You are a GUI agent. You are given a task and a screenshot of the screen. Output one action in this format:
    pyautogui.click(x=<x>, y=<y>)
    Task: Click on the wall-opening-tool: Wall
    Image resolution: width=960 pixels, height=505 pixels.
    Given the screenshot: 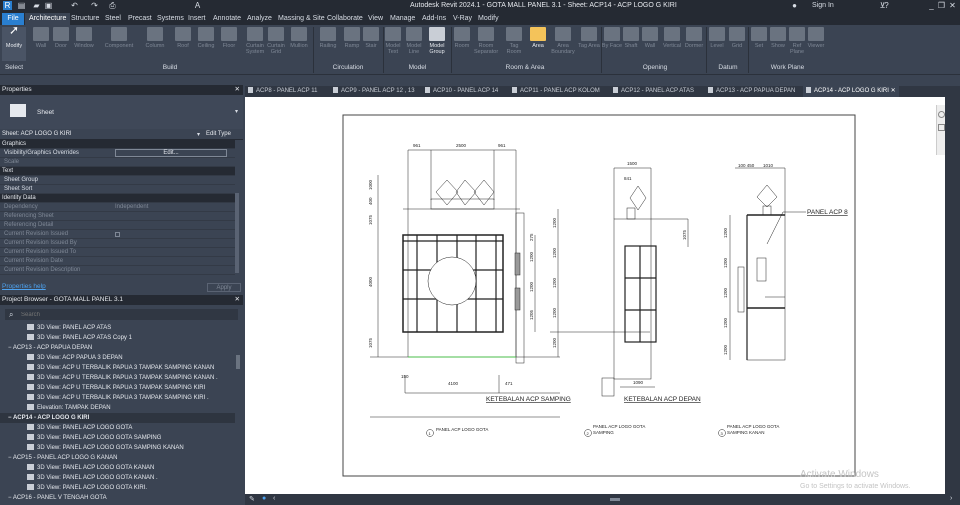 What is the action you would take?
    pyautogui.click(x=650, y=38)
    